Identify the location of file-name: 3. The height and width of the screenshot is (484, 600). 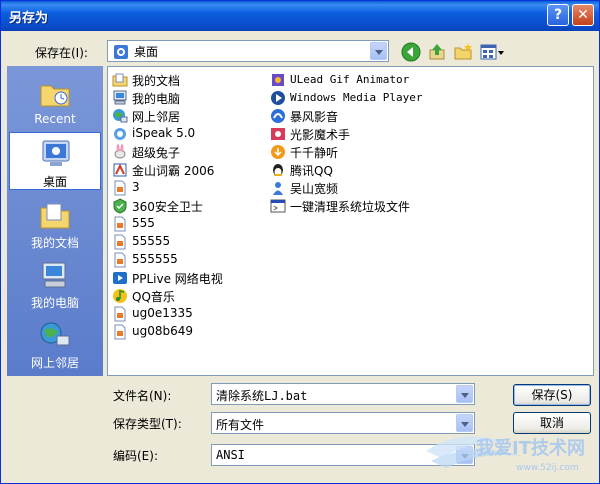
(136, 187).